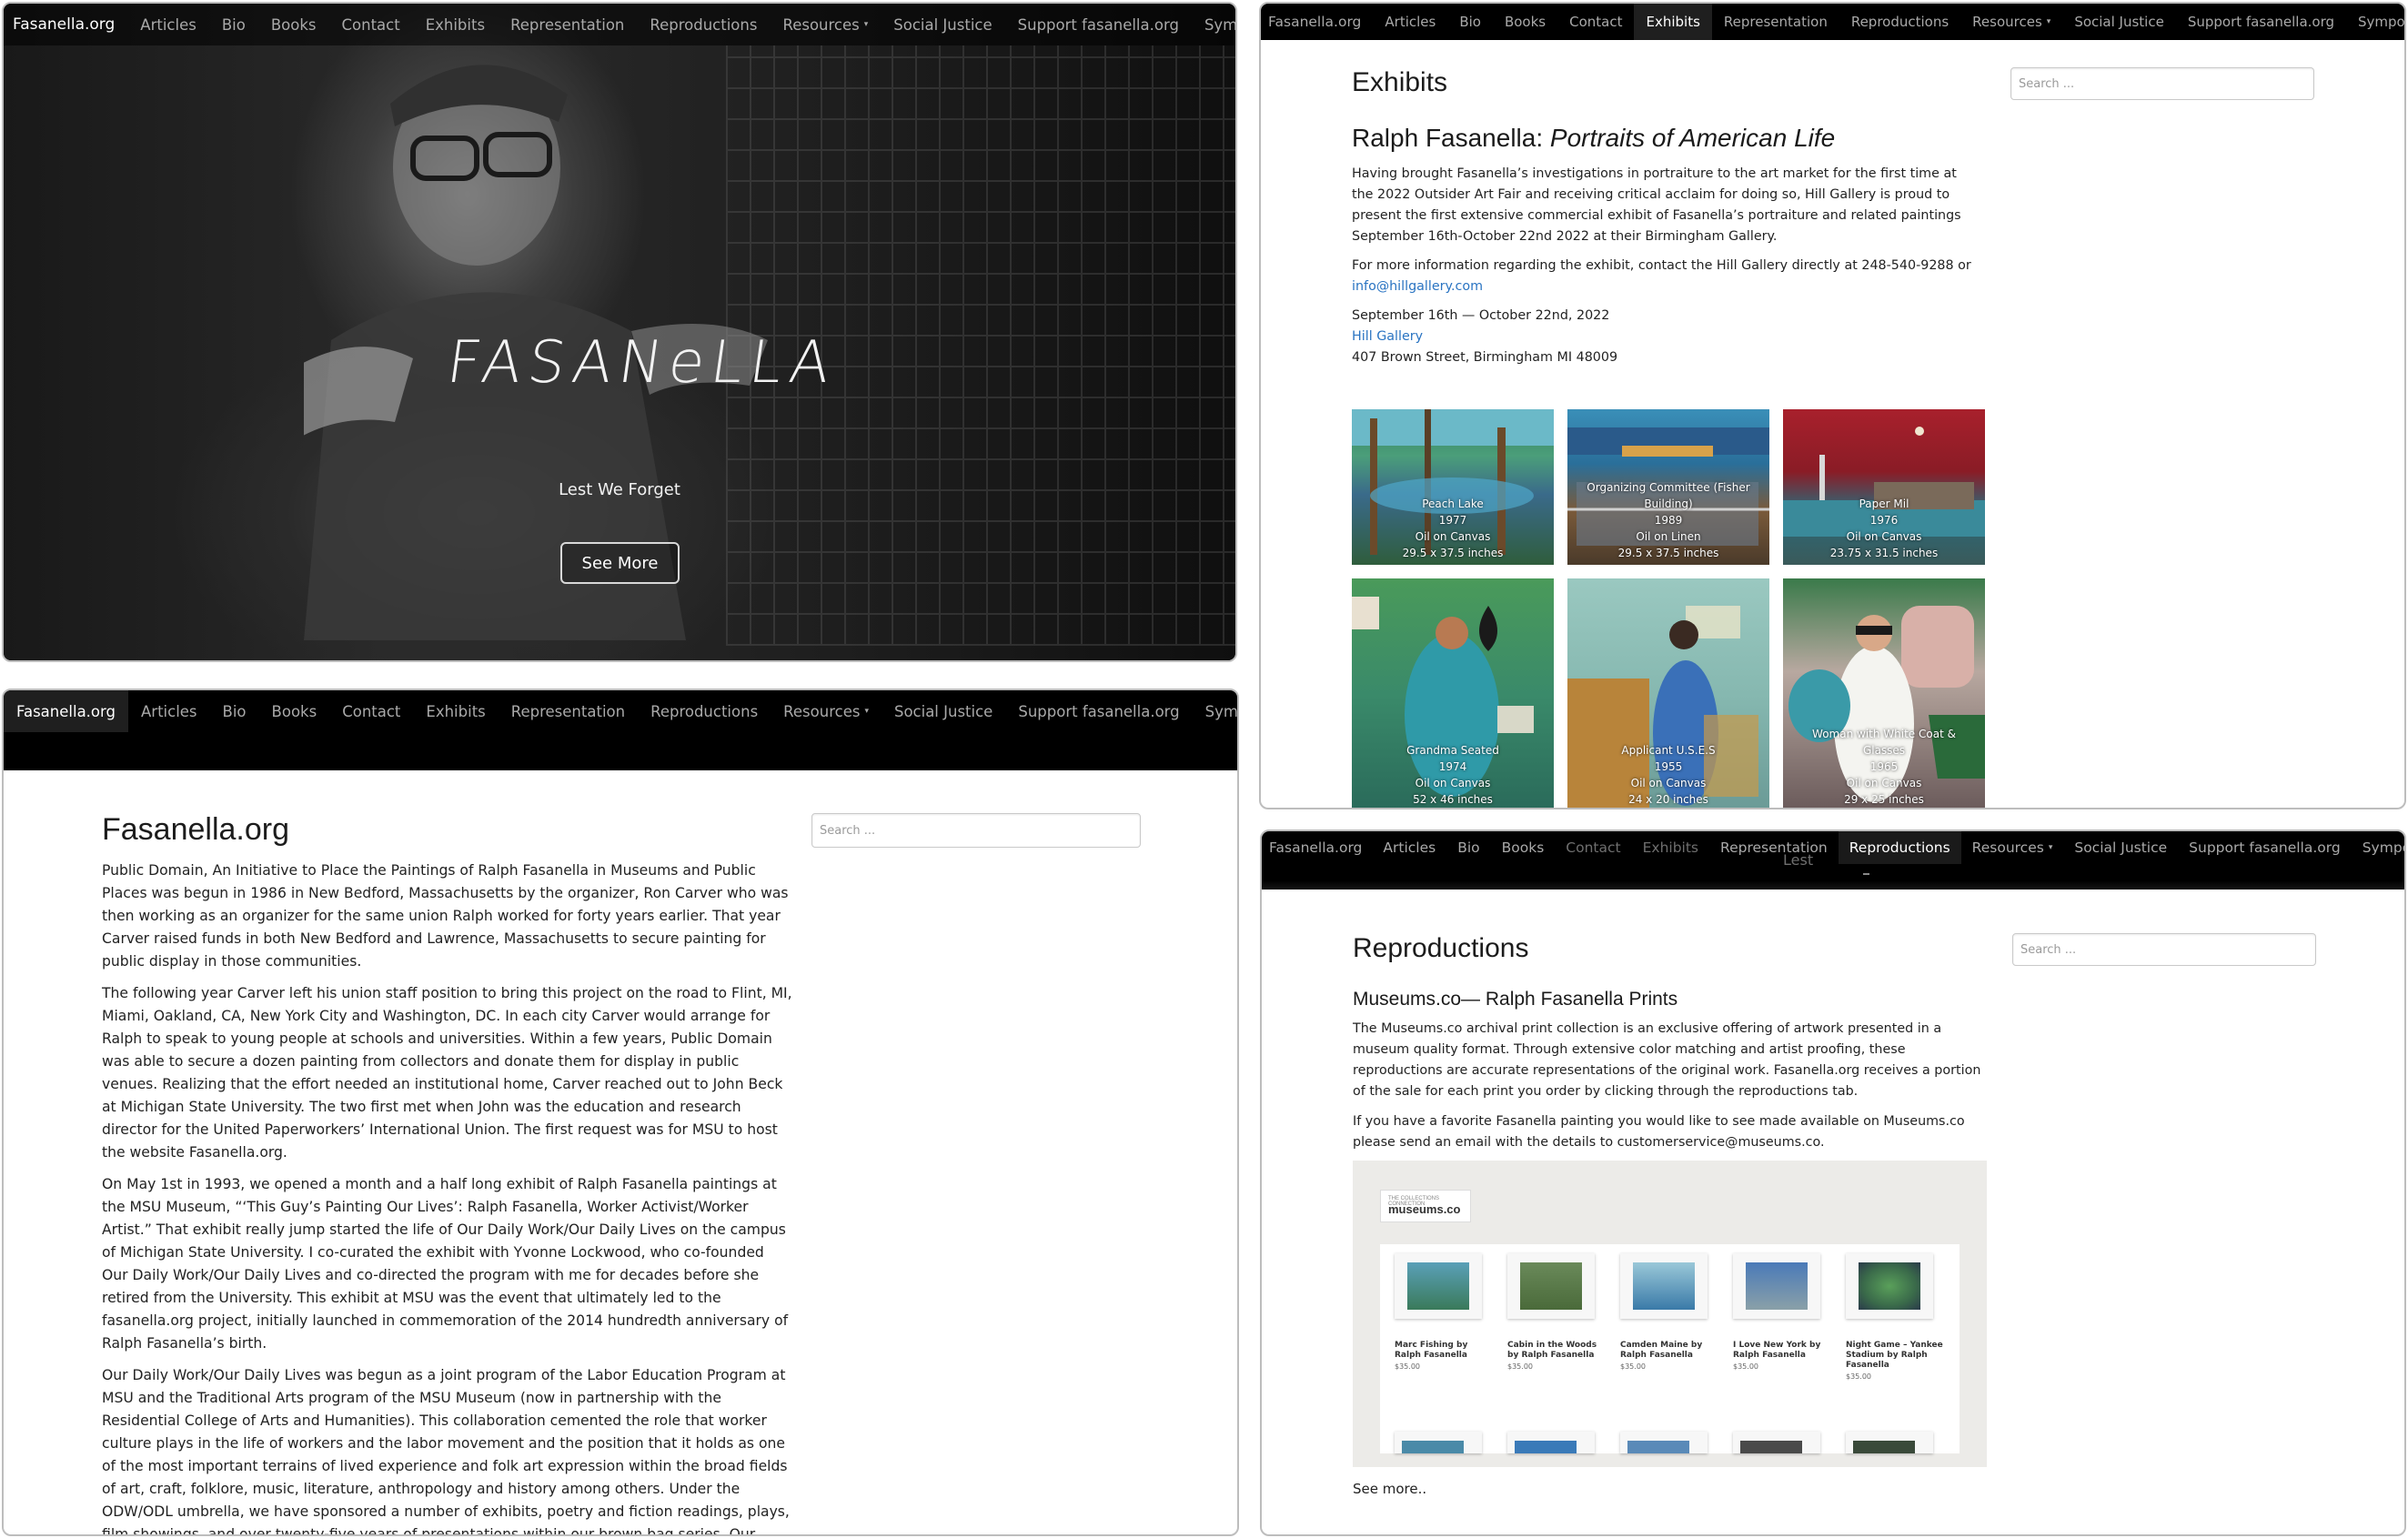 The height and width of the screenshot is (1538, 2408). I want to click on painting-title: Peach Lake, so click(1453, 504).